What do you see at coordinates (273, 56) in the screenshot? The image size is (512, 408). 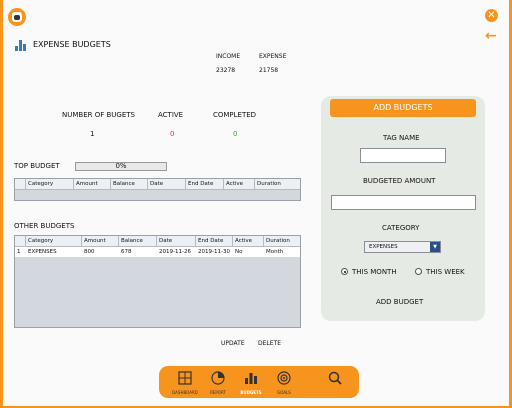 I see `expense-label: EXPENSE` at bounding box center [273, 56].